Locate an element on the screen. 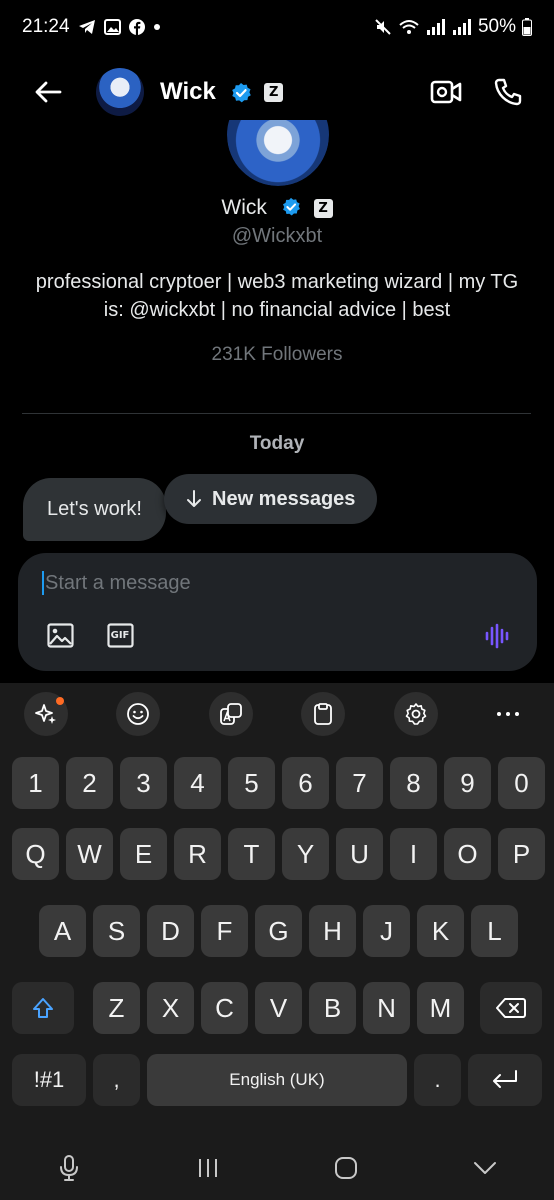  key-a: A is located at coordinates (62, 931).